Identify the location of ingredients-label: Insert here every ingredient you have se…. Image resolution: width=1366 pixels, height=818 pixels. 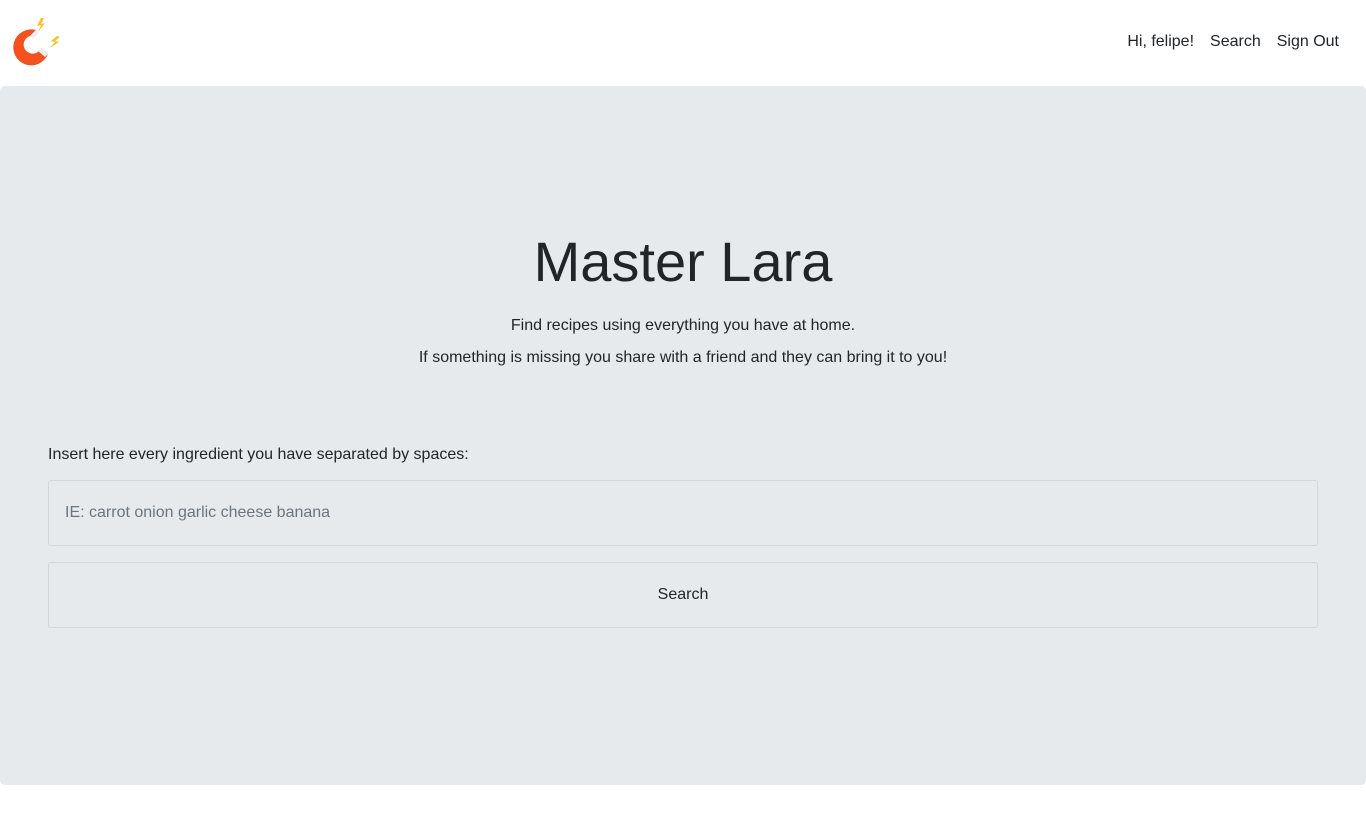
(258, 454).